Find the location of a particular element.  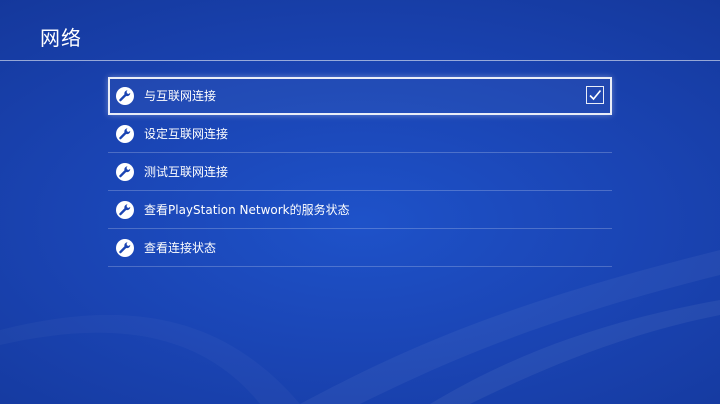

menu-item-view-connection-status: 查看连接状态 is located at coordinates (360, 248).